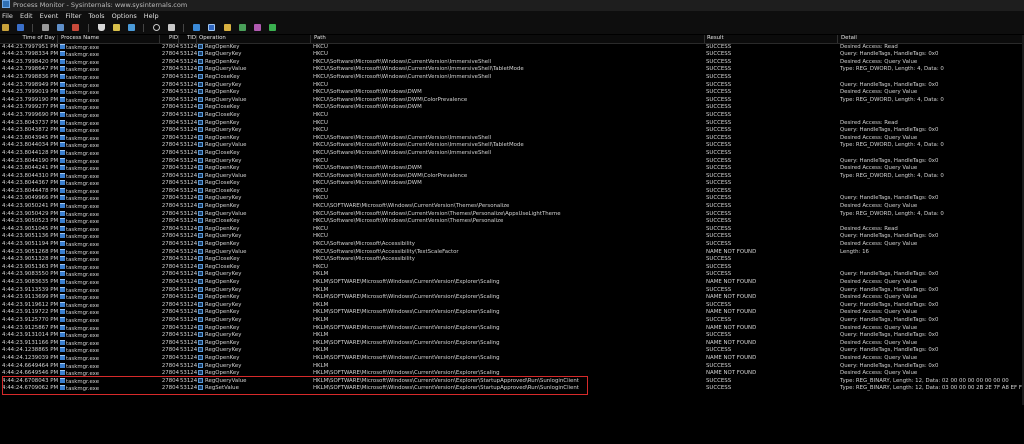  What do you see at coordinates (169, 39) in the screenshot?
I see `column-header-pid: PID` at bounding box center [169, 39].